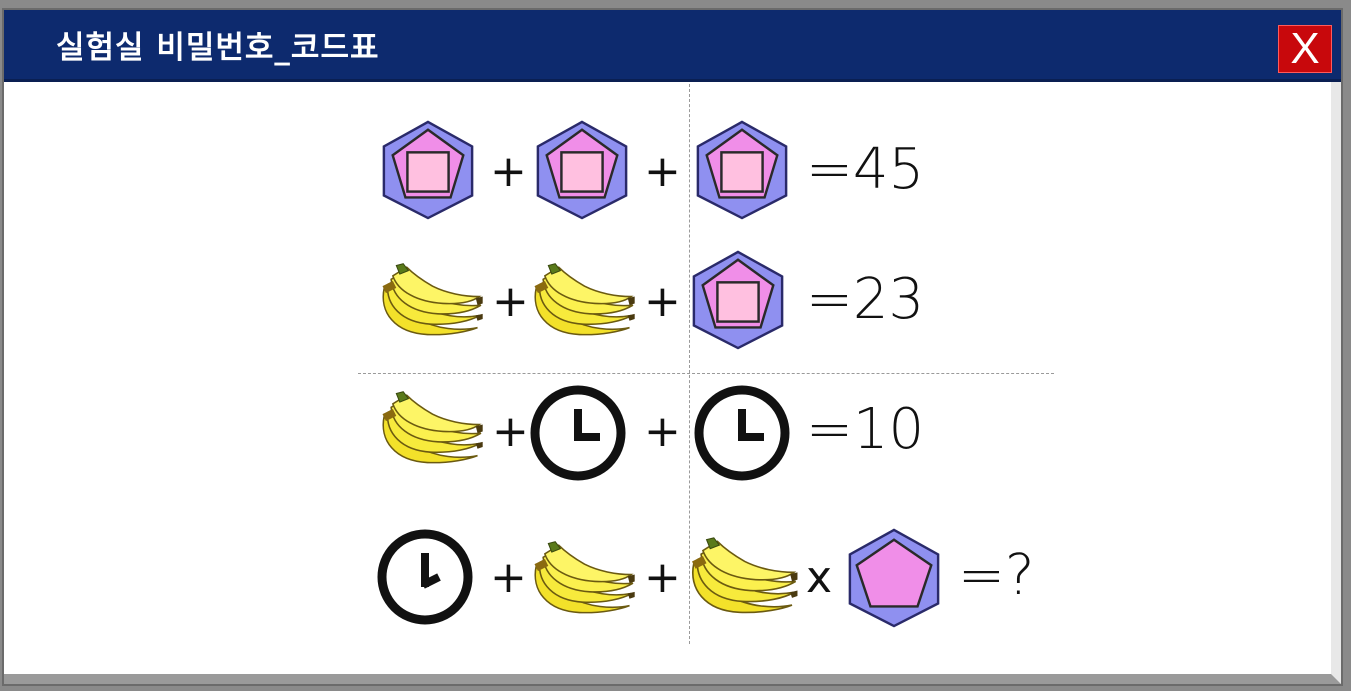  I want to click on result-value: =45, so click(865, 169).